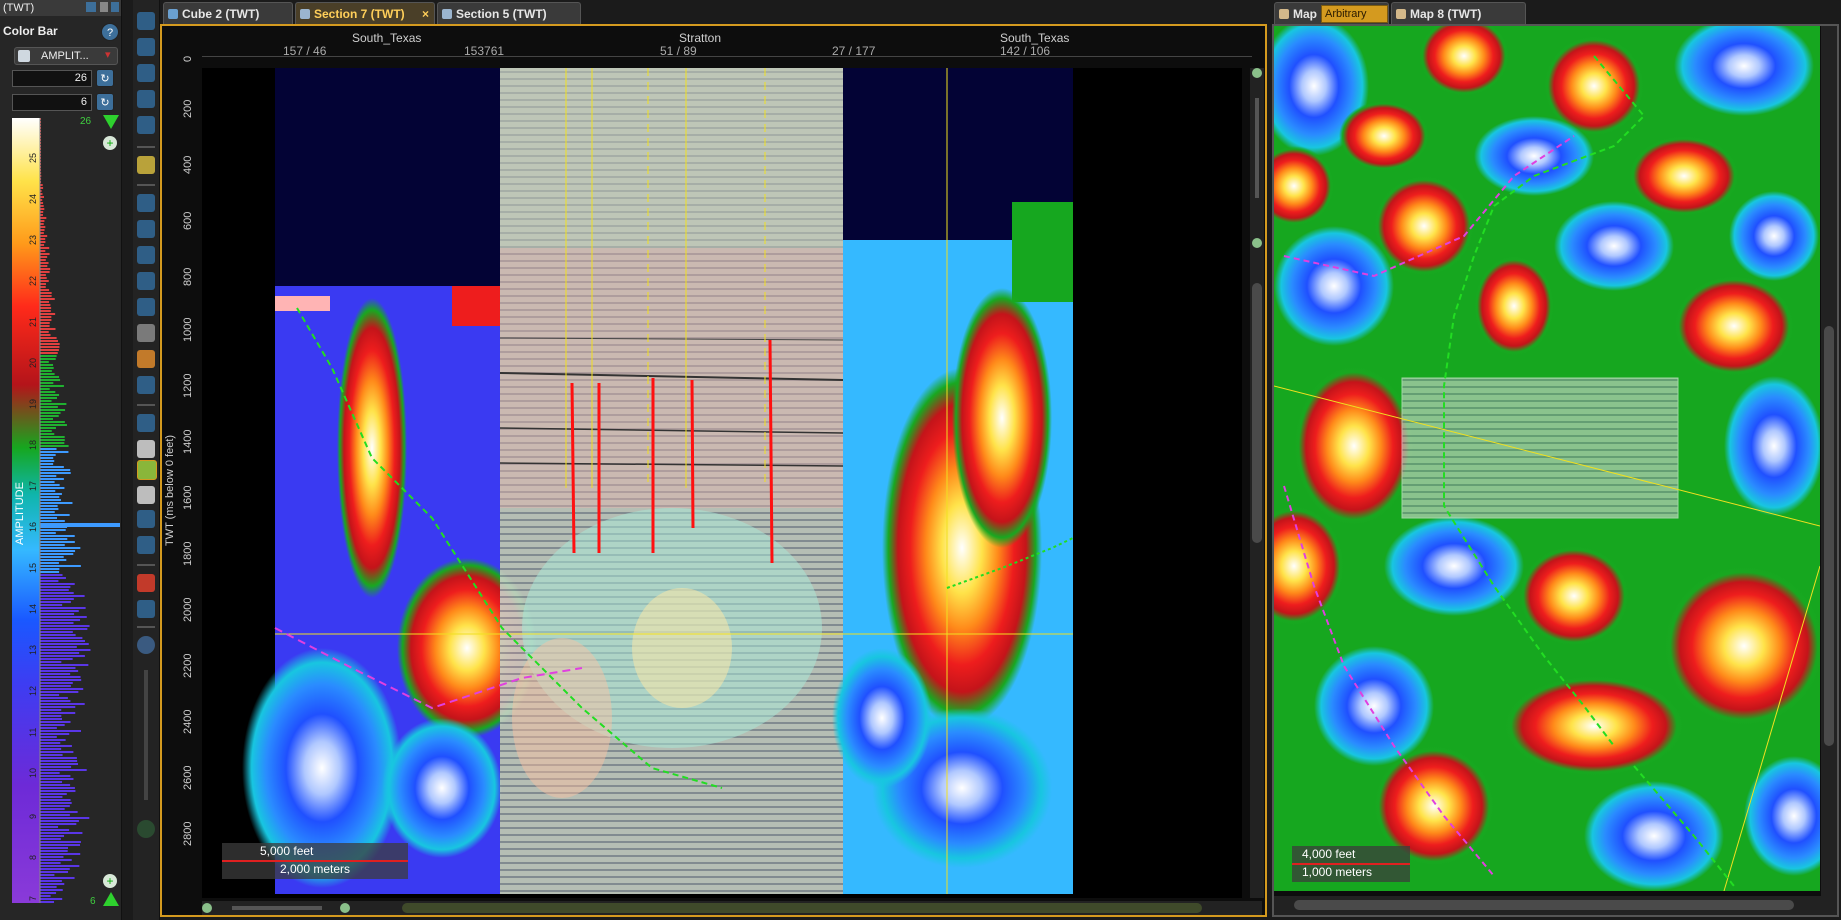  What do you see at coordinates (146, 645) in the screenshot?
I see `globe-icon` at bounding box center [146, 645].